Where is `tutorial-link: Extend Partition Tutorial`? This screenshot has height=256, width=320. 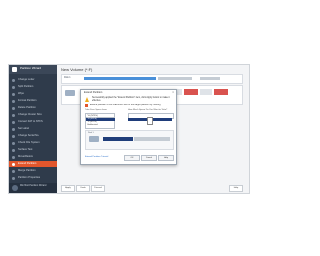
tutorial-link: Extend Partition Tutorial is located at coordinates (96, 157).